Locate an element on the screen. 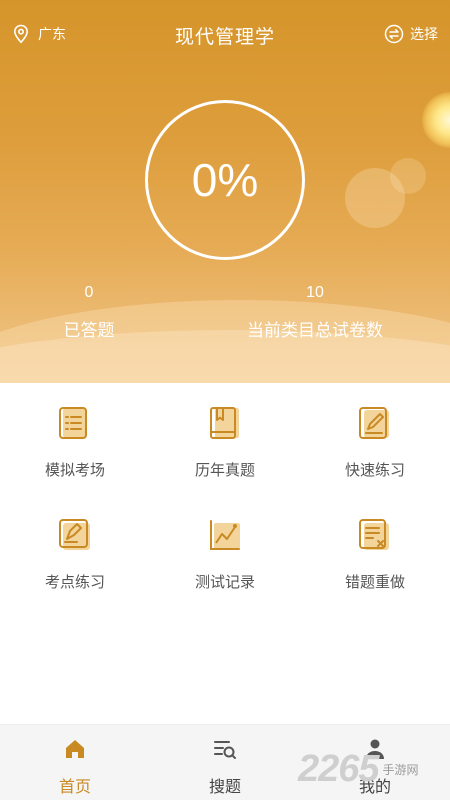 The image size is (450, 800). feature-past-papers: 历年真题 is located at coordinates (225, 438).